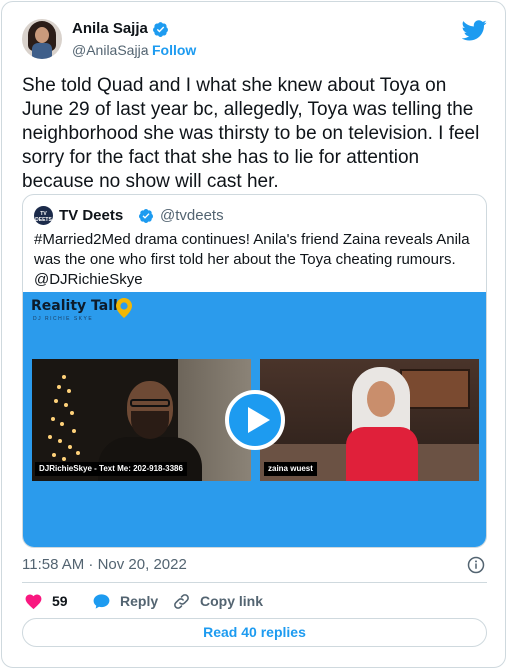 The image size is (507, 669). What do you see at coordinates (290, 469) in the screenshot?
I see `video-caption-right: zaina wuest` at bounding box center [290, 469].